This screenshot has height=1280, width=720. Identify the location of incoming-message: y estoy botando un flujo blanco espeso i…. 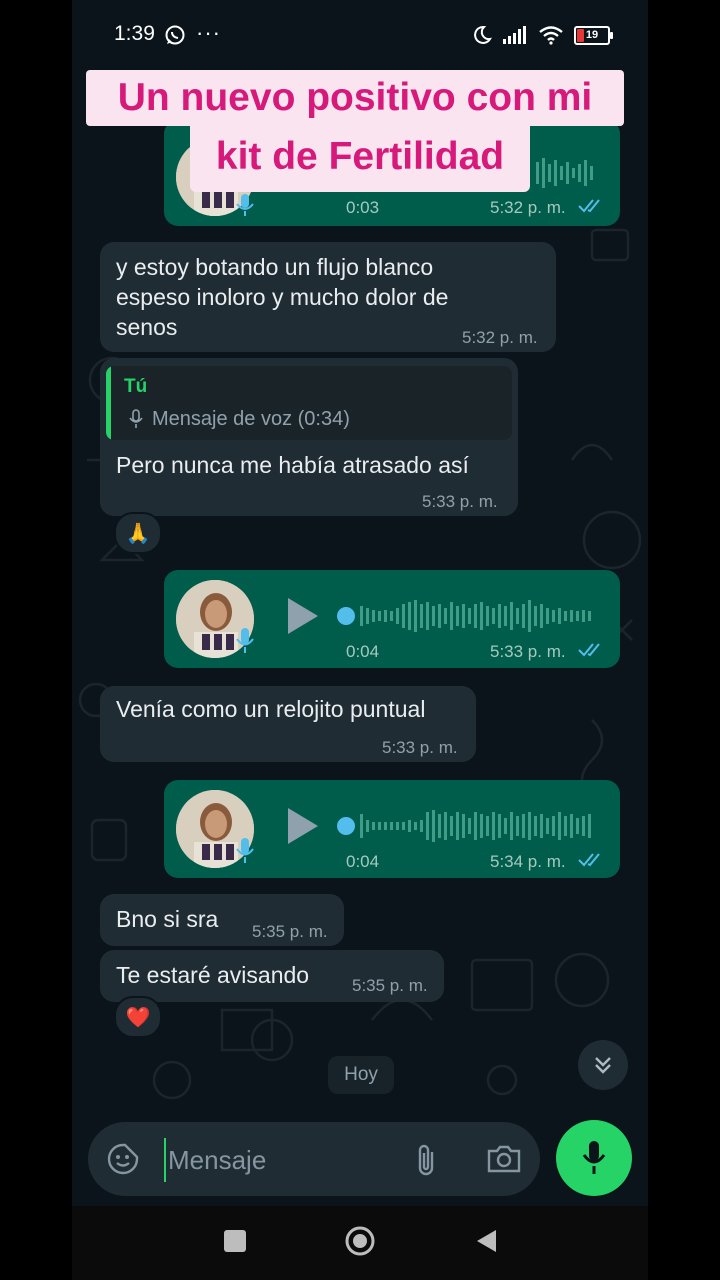
(328, 297).